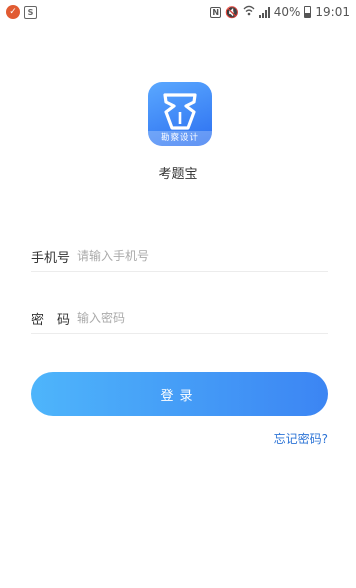 The height and width of the screenshot is (588, 356). I want to click on check-badge-icon: ✓, so click(13, 12).